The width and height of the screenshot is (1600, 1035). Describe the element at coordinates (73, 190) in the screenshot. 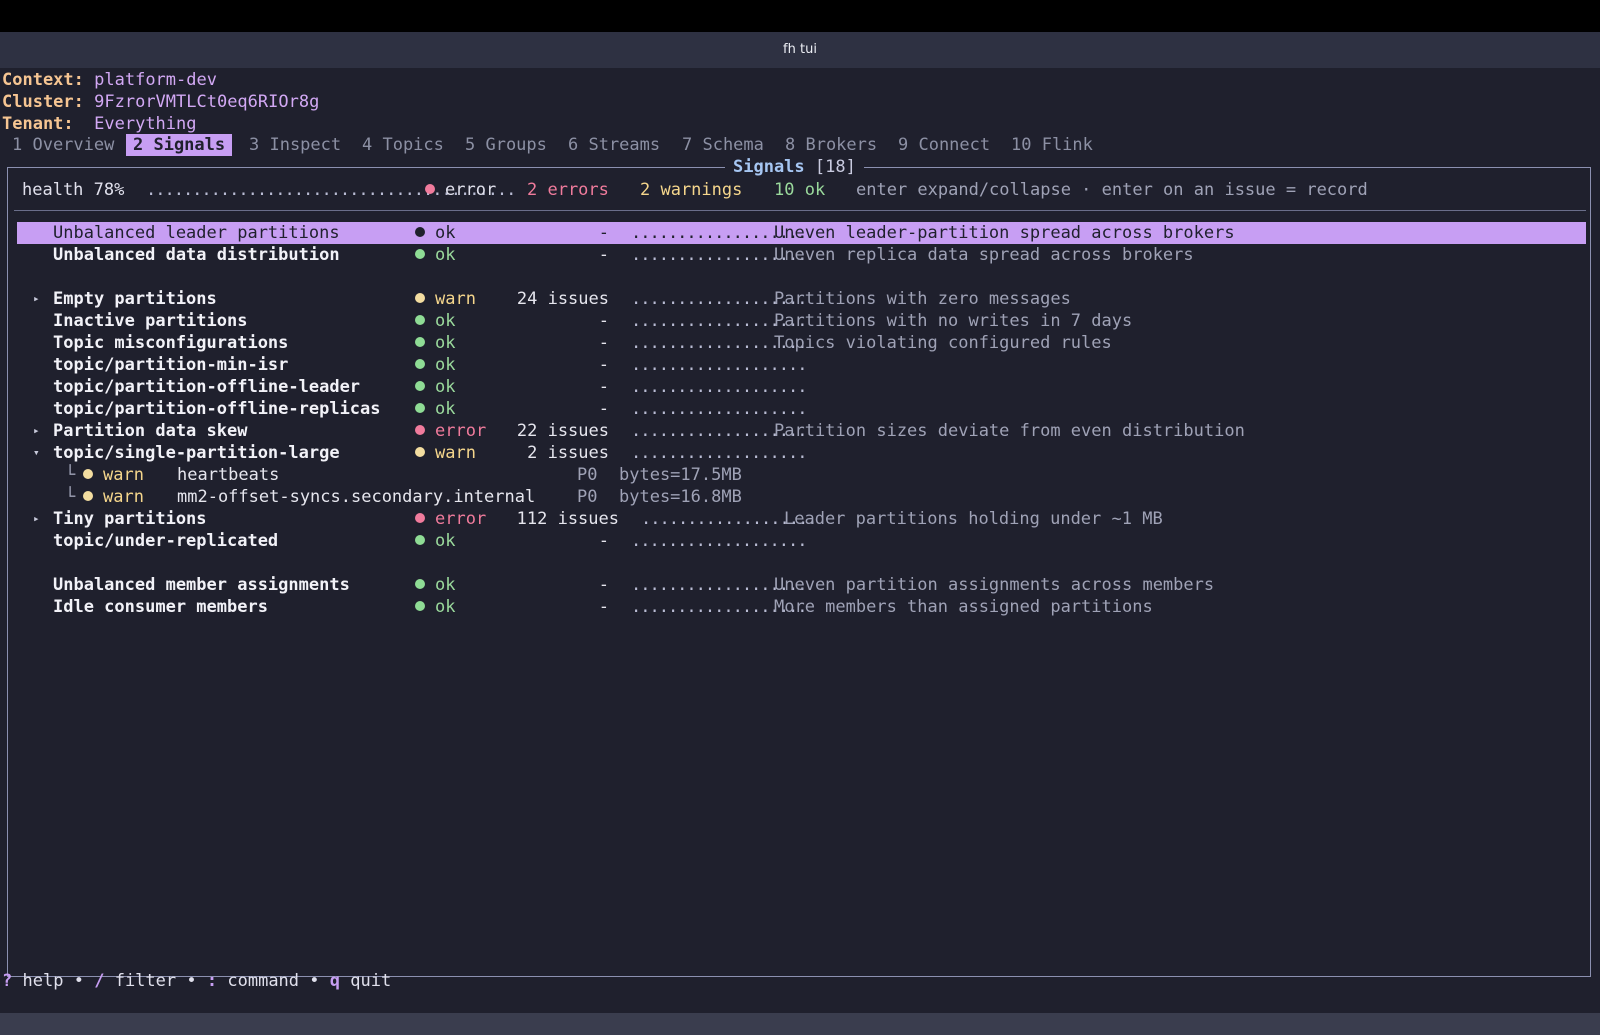

I see `health-label: health 78%` at that location.